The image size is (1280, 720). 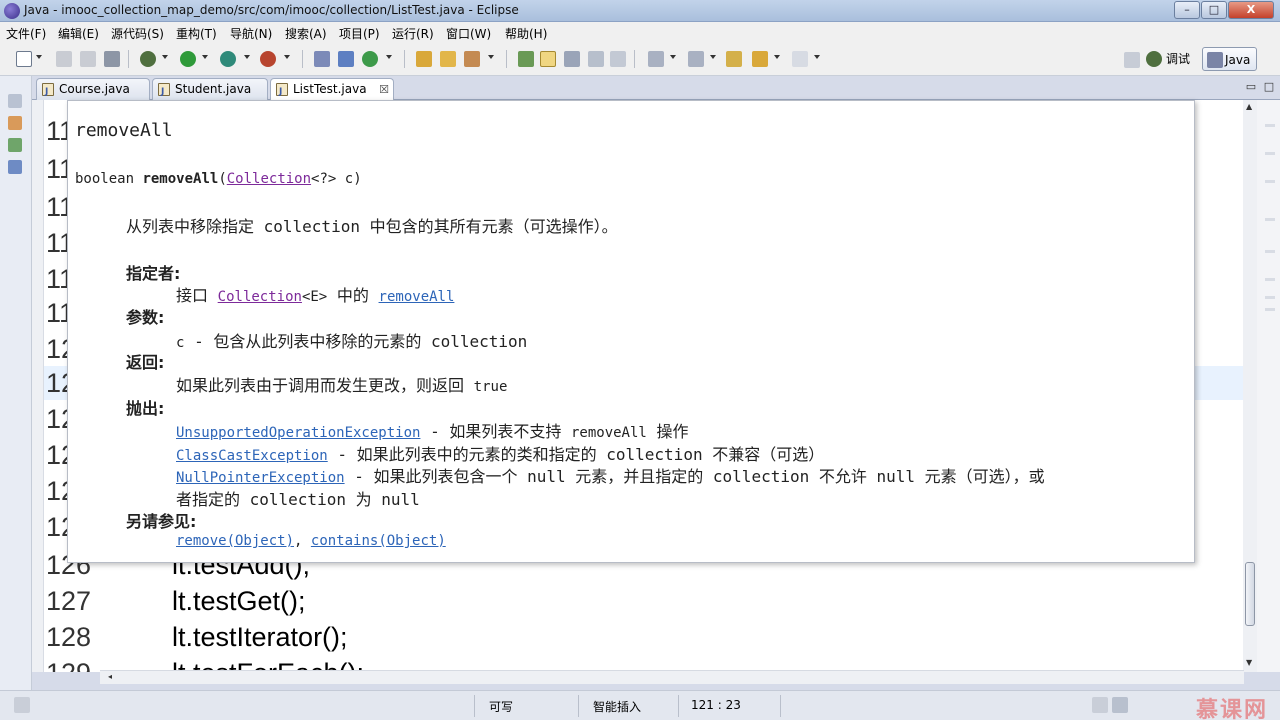 I want to click on exception-link: ClassCastException, so click(x=252, y=456).